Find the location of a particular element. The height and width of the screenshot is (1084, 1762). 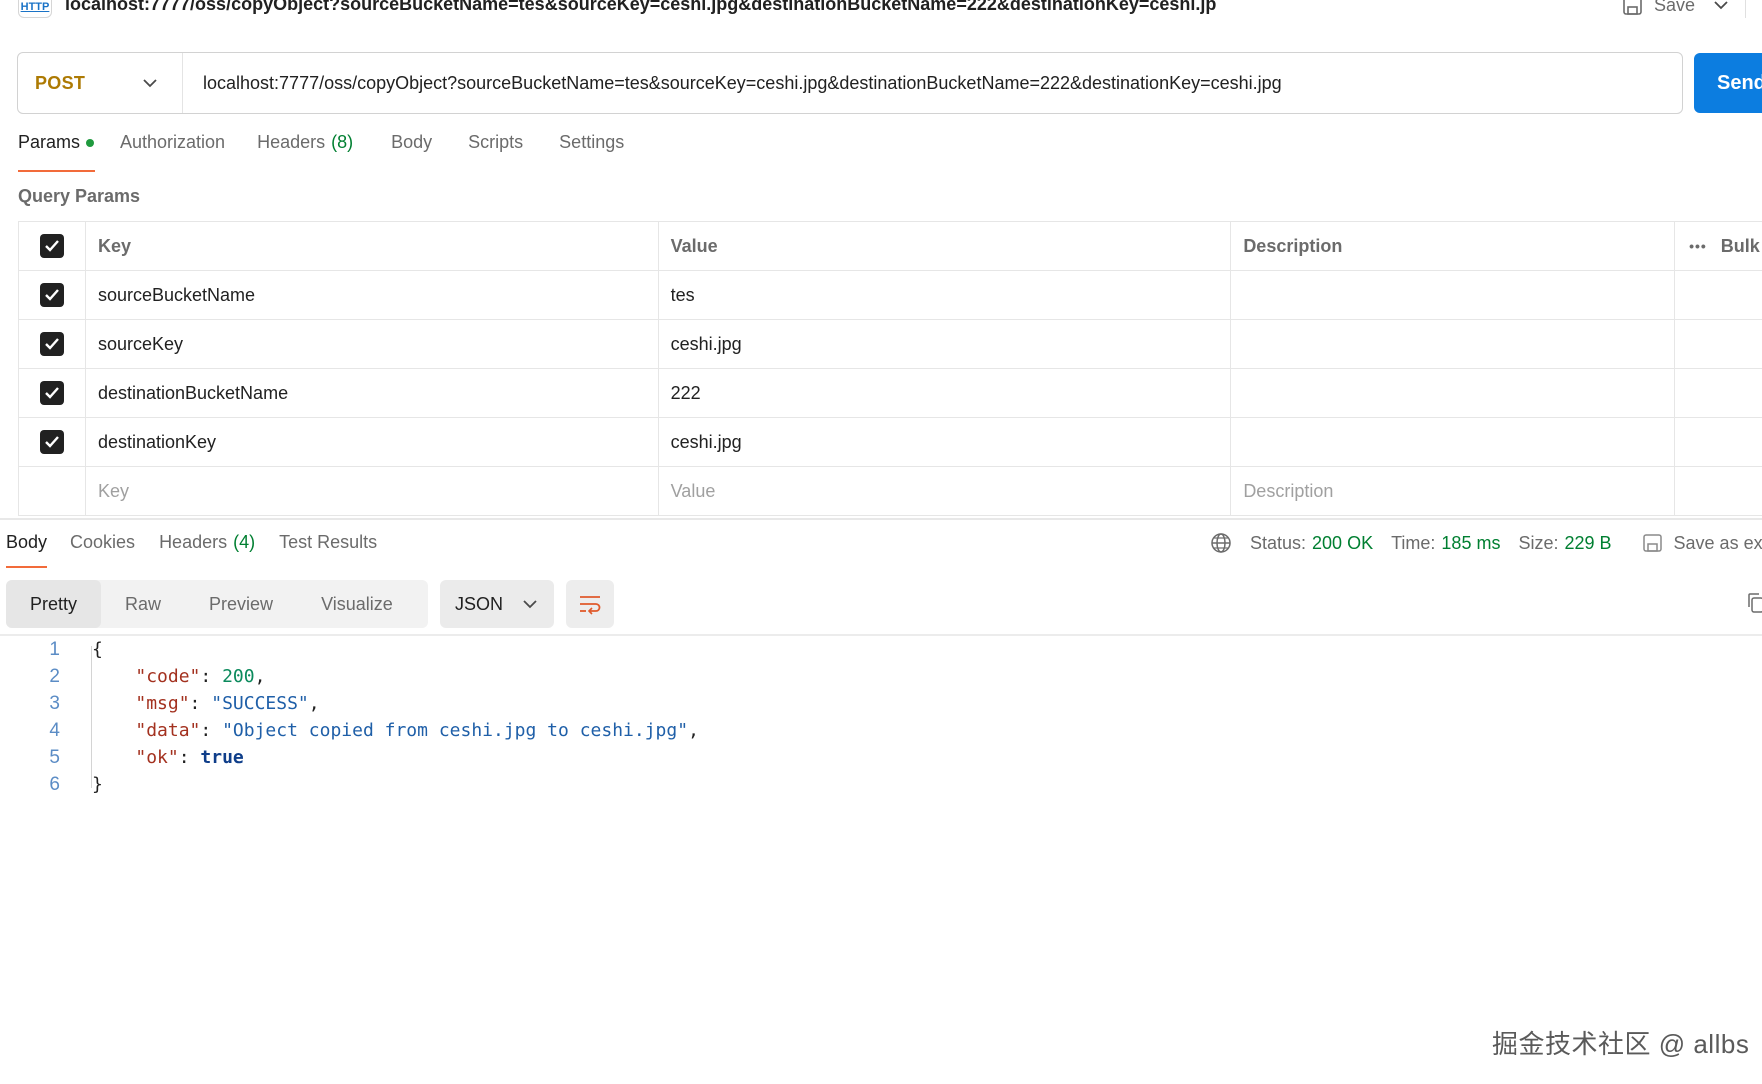

globe-icon is located at coordinates (1221, 543).